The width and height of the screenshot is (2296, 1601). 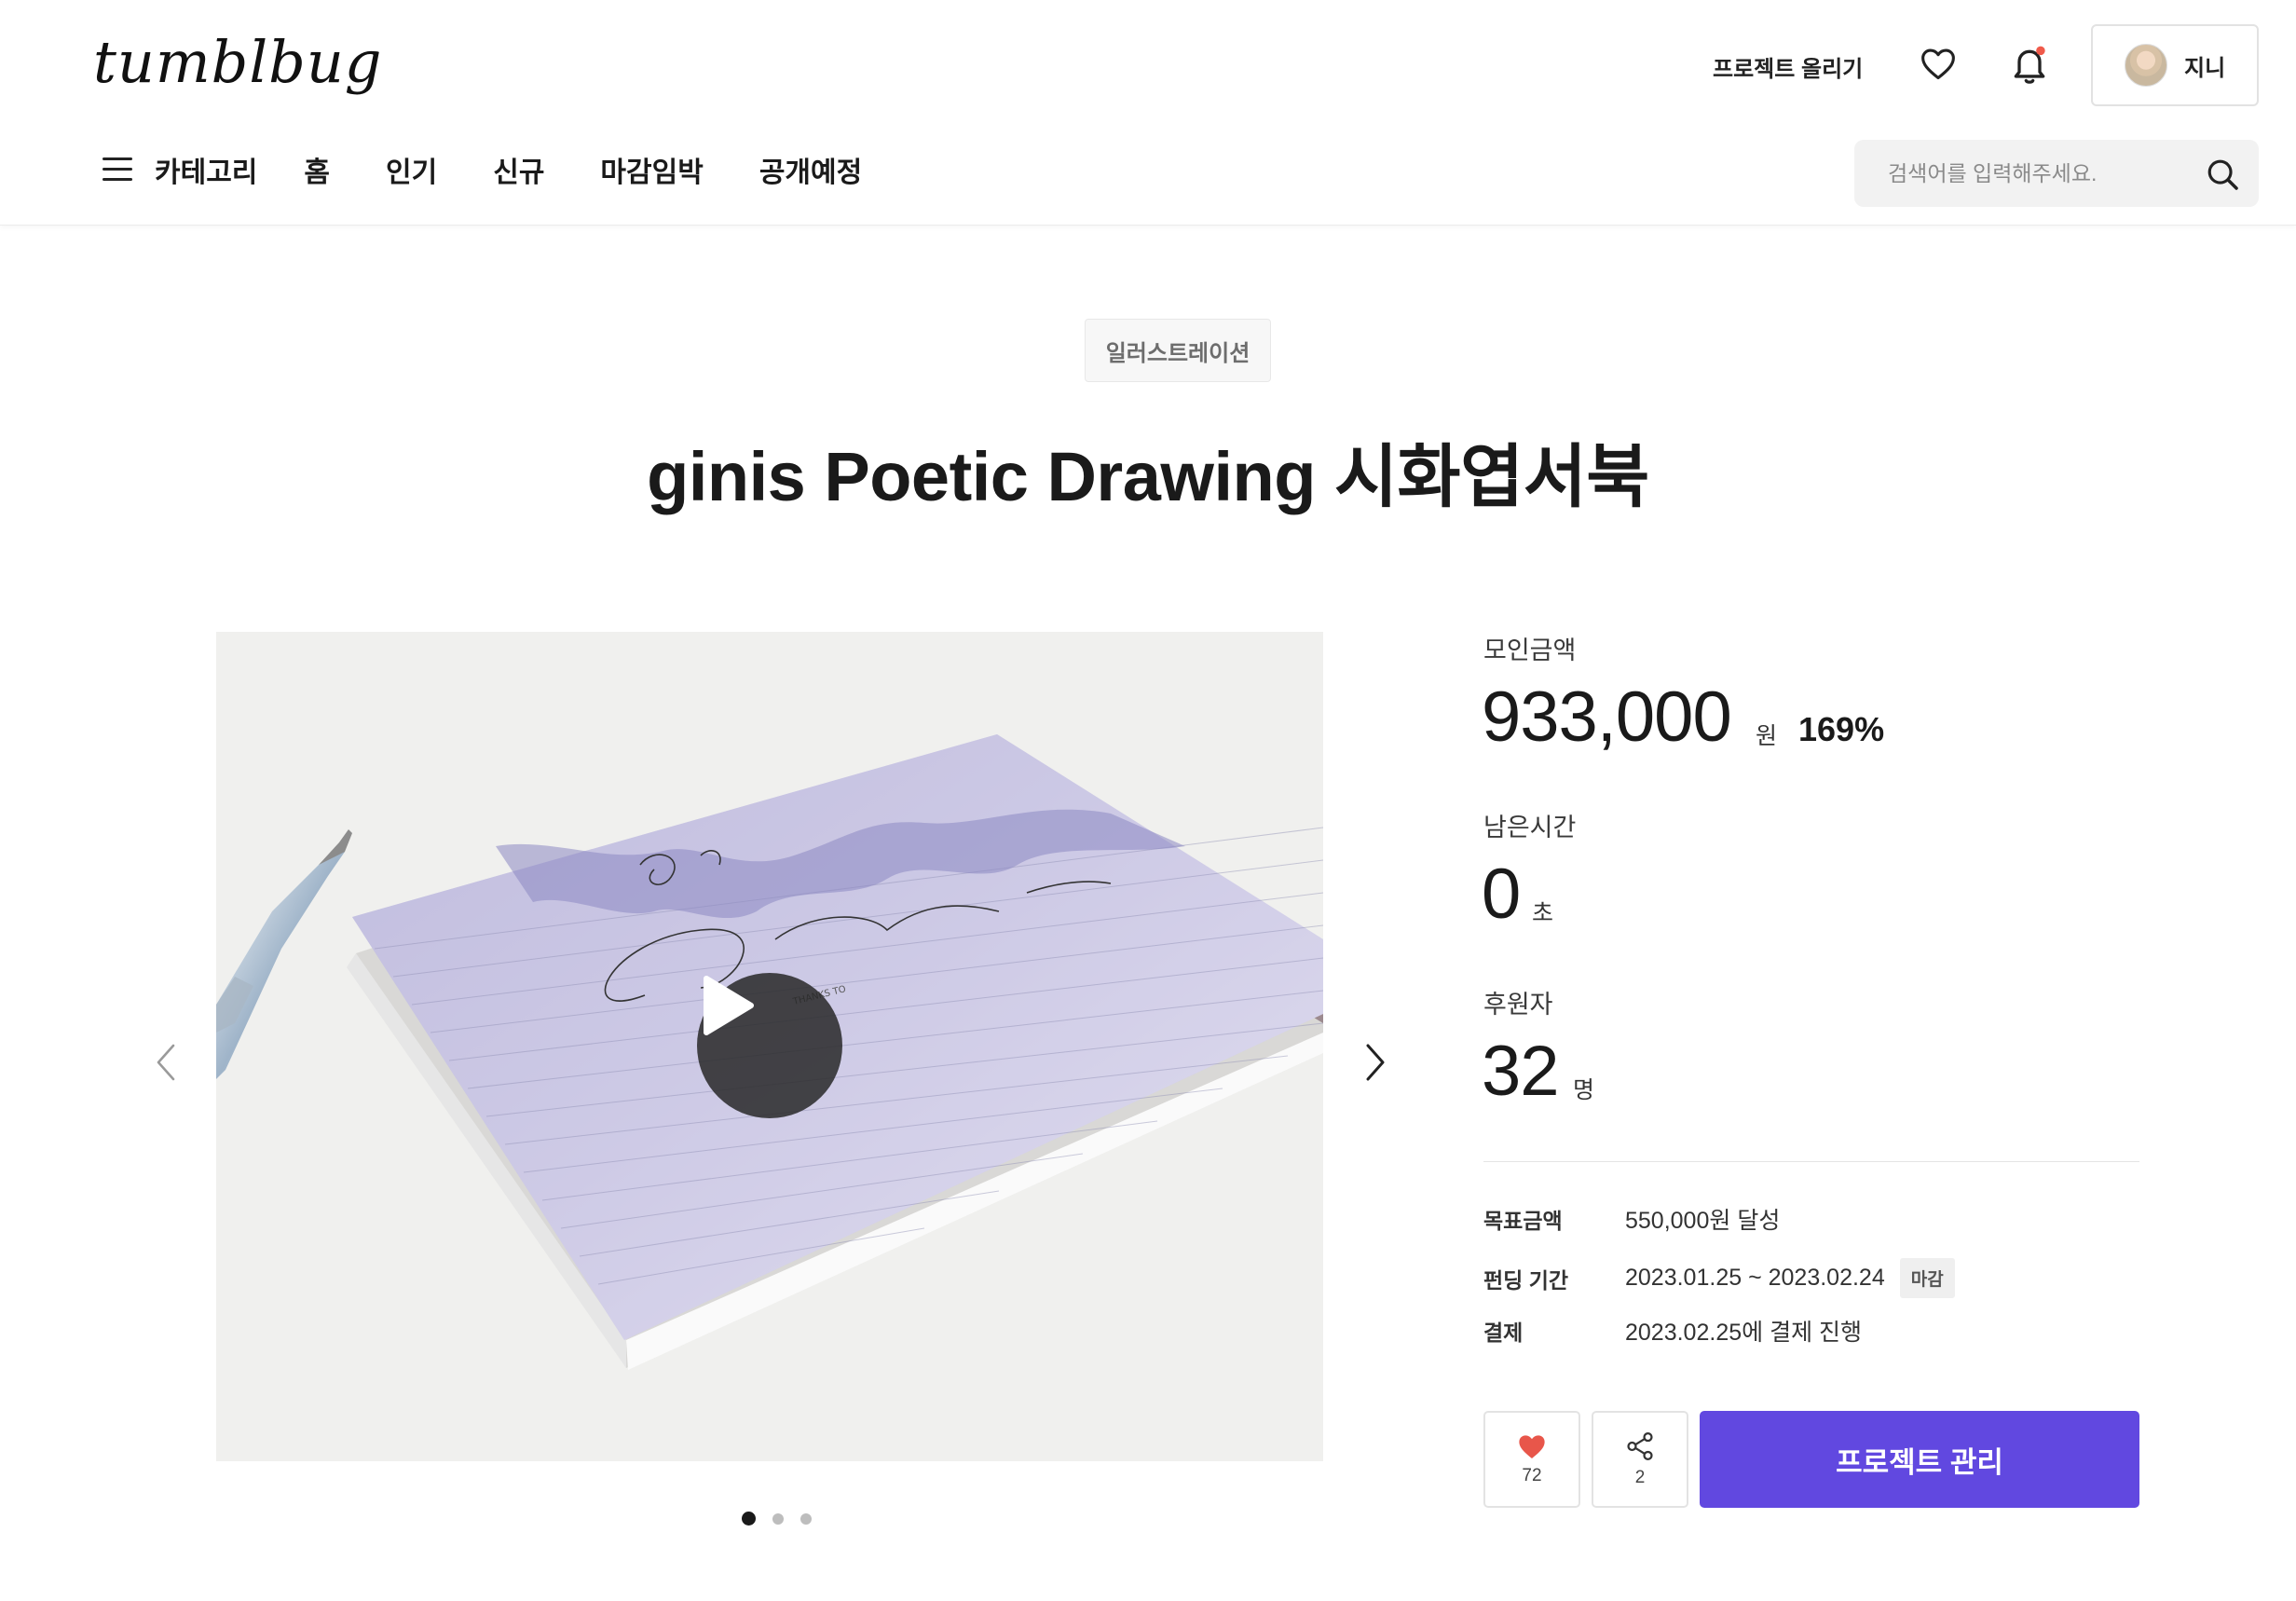 I want to click on raised-label: 모인금액, so click(x=1530, y=650).